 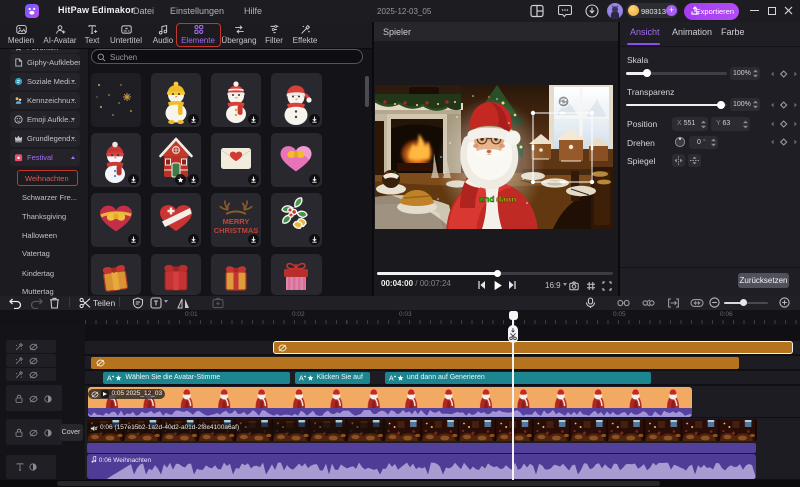 What do you see at coordinates (506, 199) in the screenshot?
I see `svg-text: dann` at bounding box center [506, 199].